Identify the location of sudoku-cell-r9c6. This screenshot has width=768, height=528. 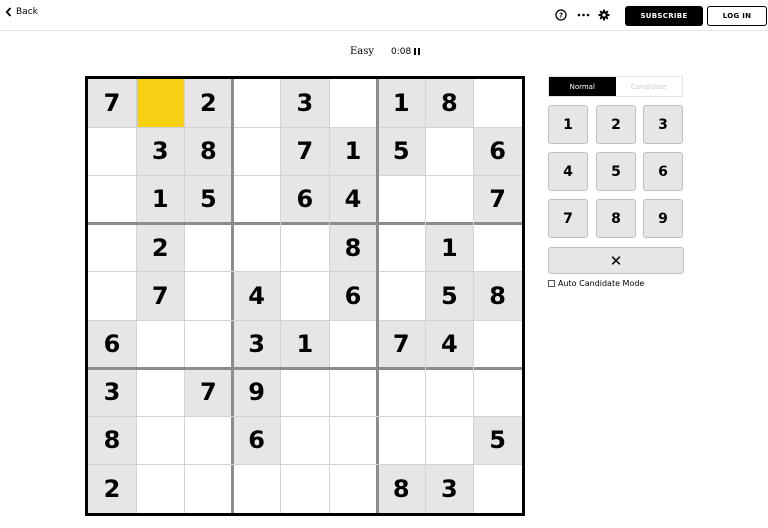
(353, 489).